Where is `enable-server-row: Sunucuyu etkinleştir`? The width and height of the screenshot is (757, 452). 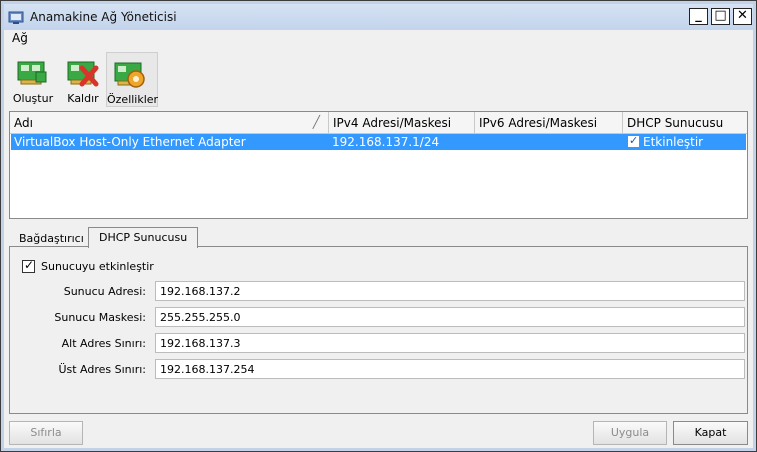 enable-server-row: Sunucuyu etkinleştir is located at coordinates (88, 265).